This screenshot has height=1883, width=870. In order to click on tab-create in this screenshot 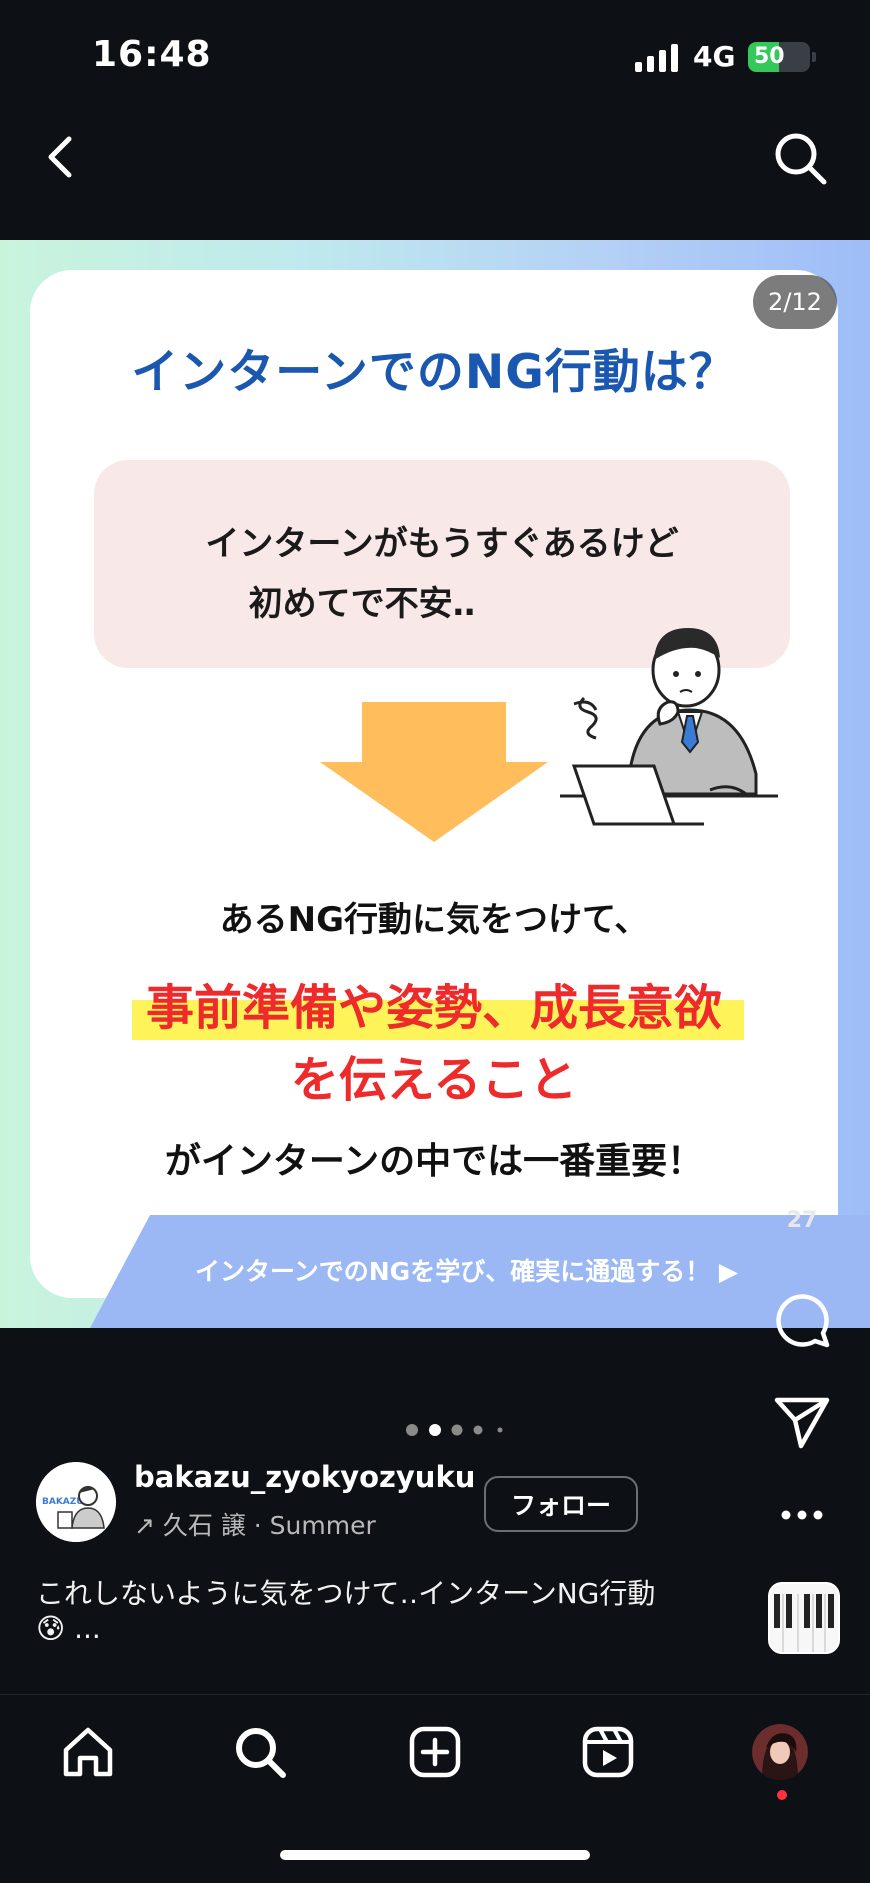, I will do `click(435, 1752)`.